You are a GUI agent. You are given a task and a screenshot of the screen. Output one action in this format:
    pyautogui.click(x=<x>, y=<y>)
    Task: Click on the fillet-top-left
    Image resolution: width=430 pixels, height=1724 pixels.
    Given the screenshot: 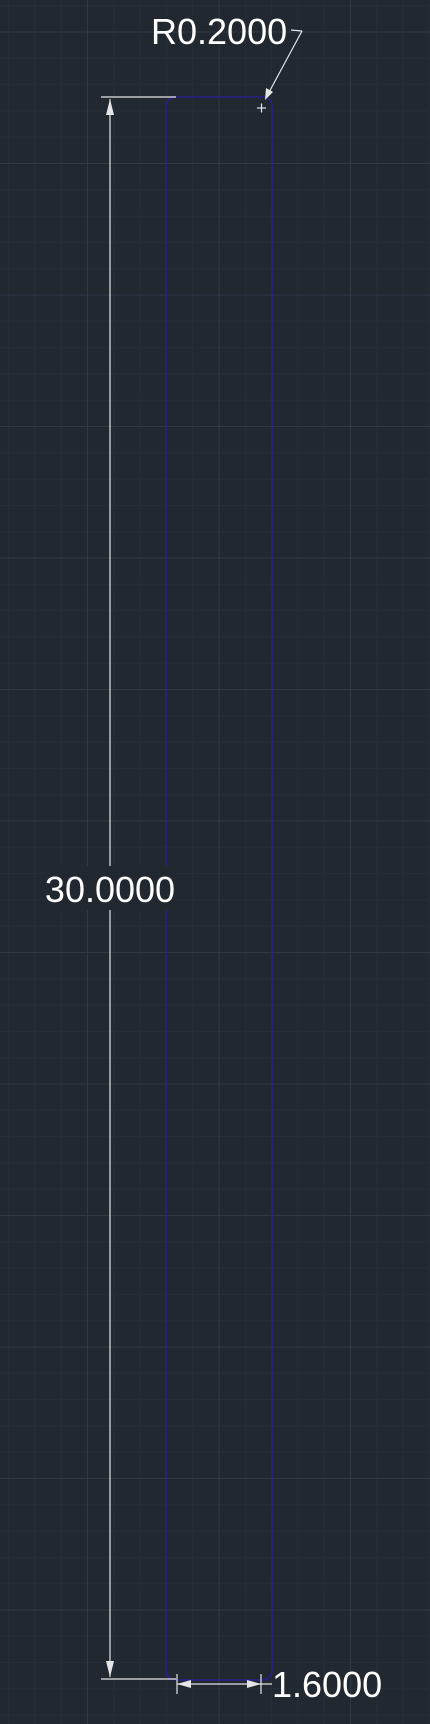 What is the action you would take?
    pyautogui.click(x=171, y=102)
    